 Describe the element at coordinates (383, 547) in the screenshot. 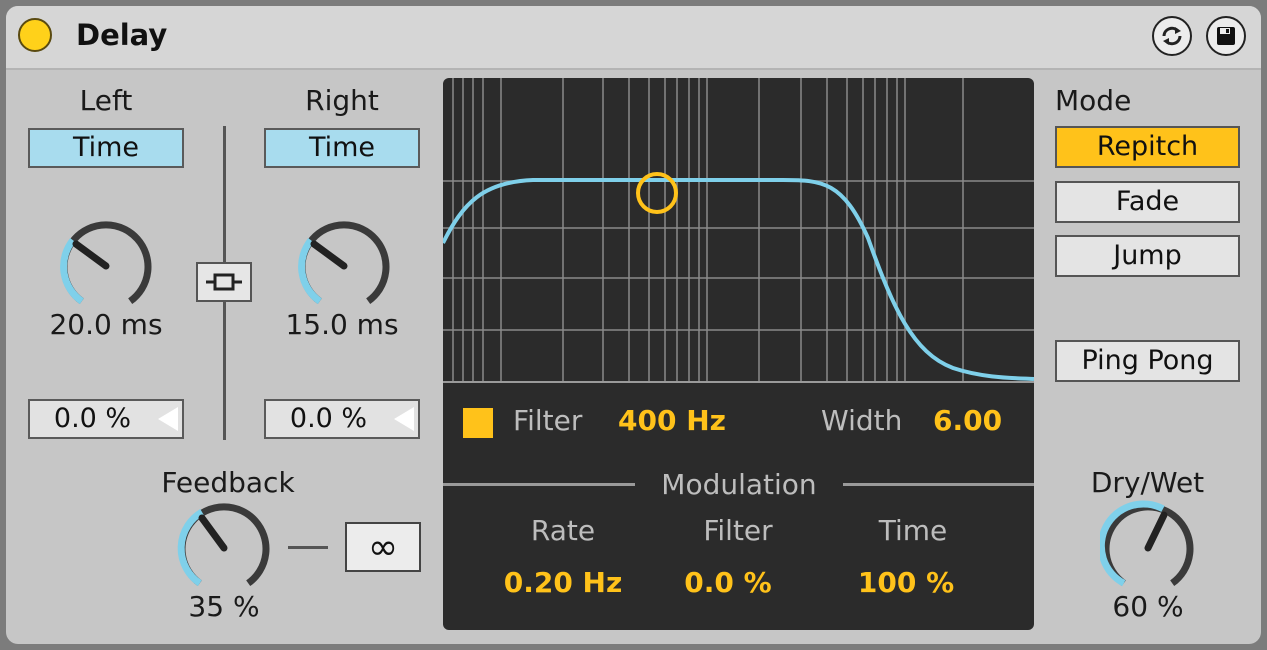

I see `infinity-icon: ∞` at that location.